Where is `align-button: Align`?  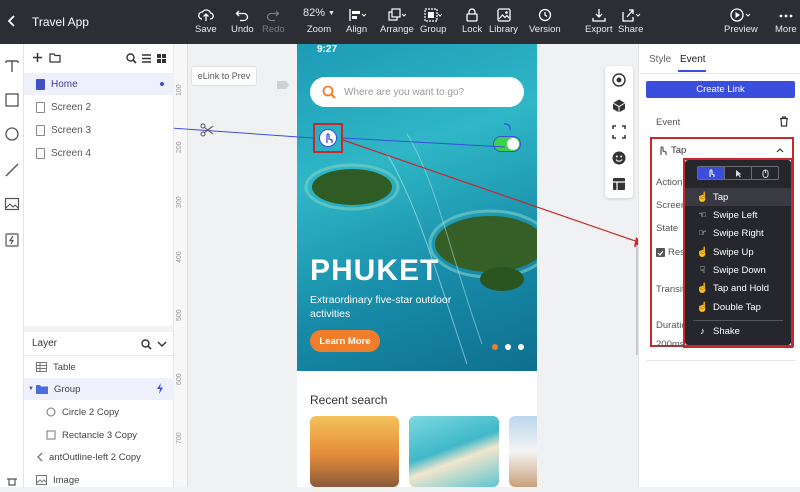 align-button: Align is located at coordinates (356, 19).